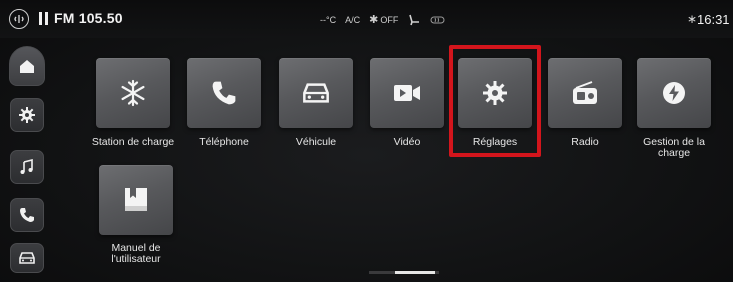  I want to click on app-tile-user-manual, so click(136, 200).